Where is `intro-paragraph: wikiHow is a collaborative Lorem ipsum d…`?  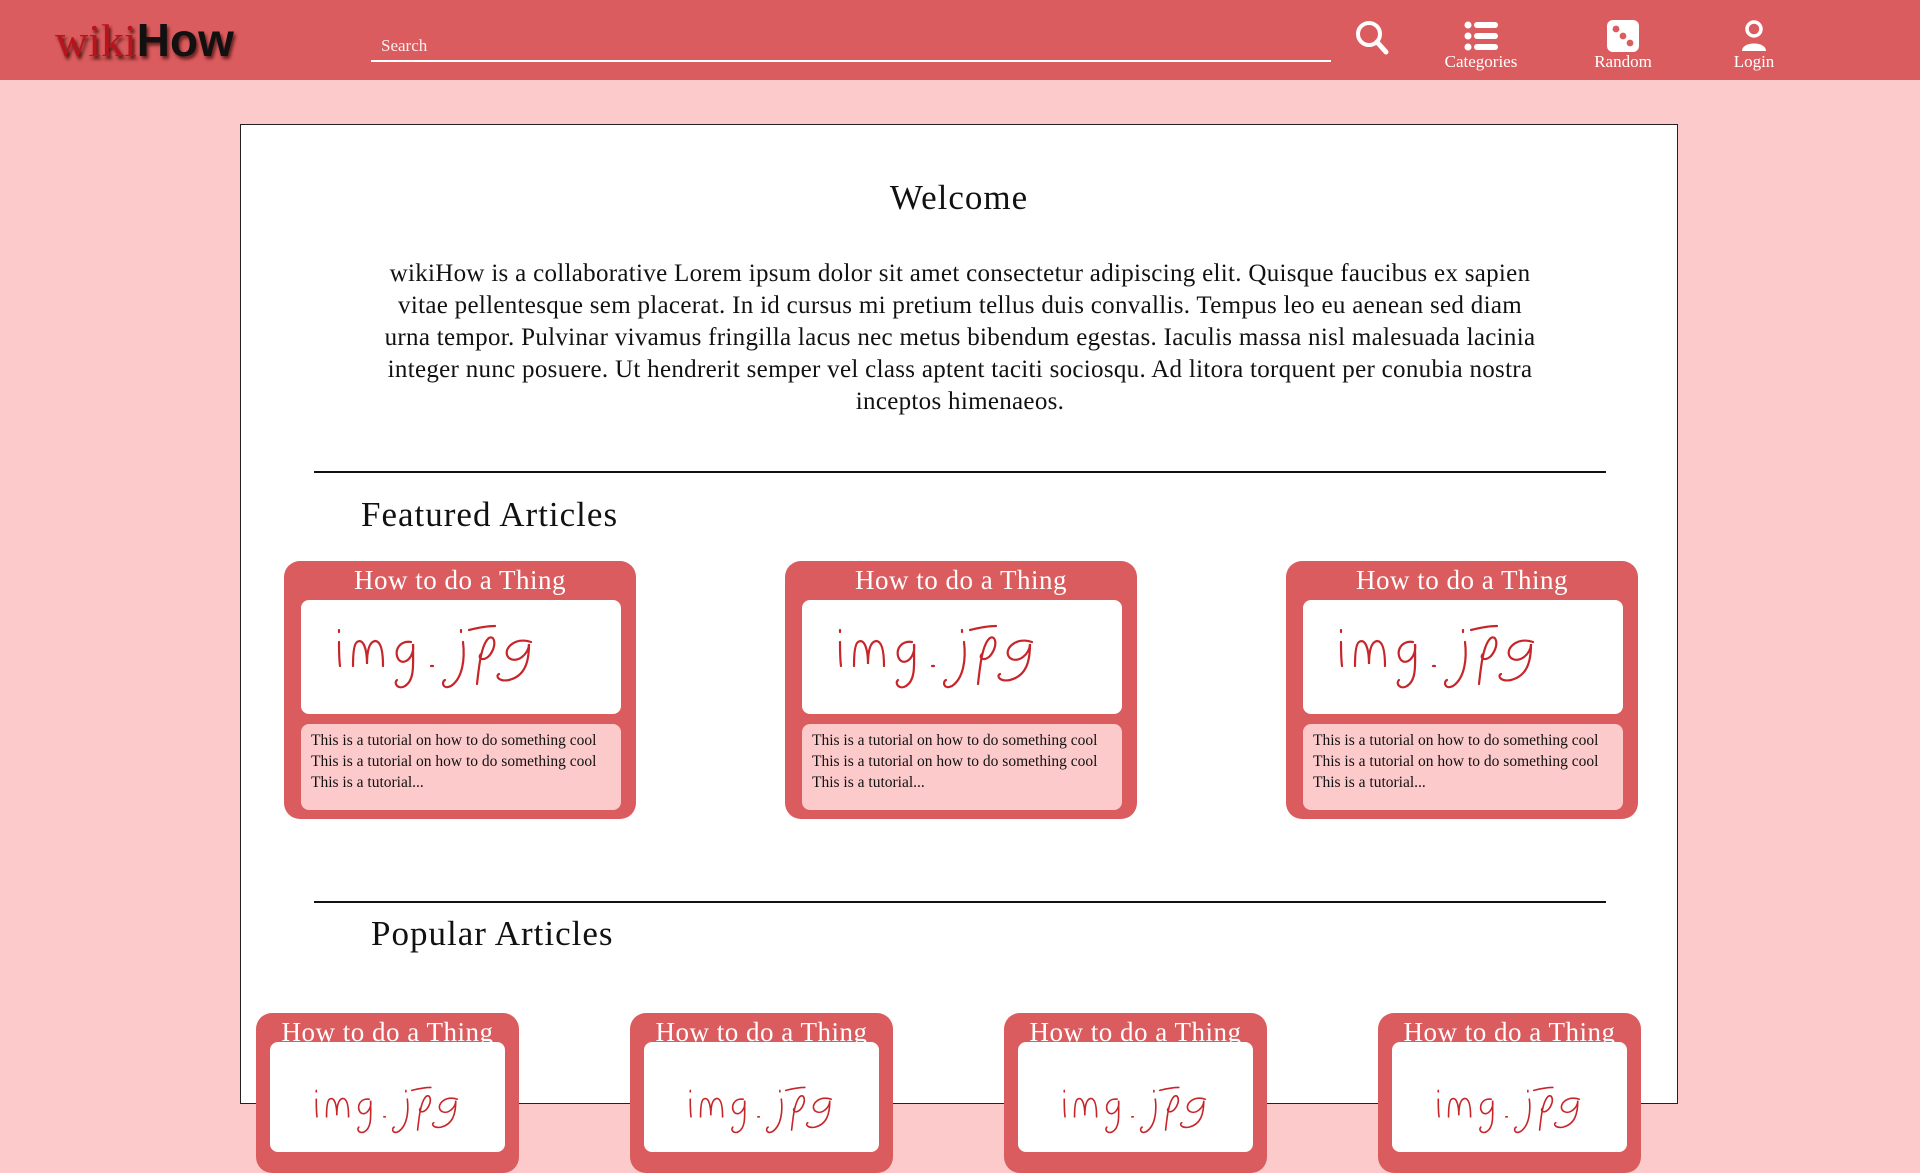 intro-paragraph: wikiHow is a collaborative Lorem ipsum d… is located at coordinates (960, 337).